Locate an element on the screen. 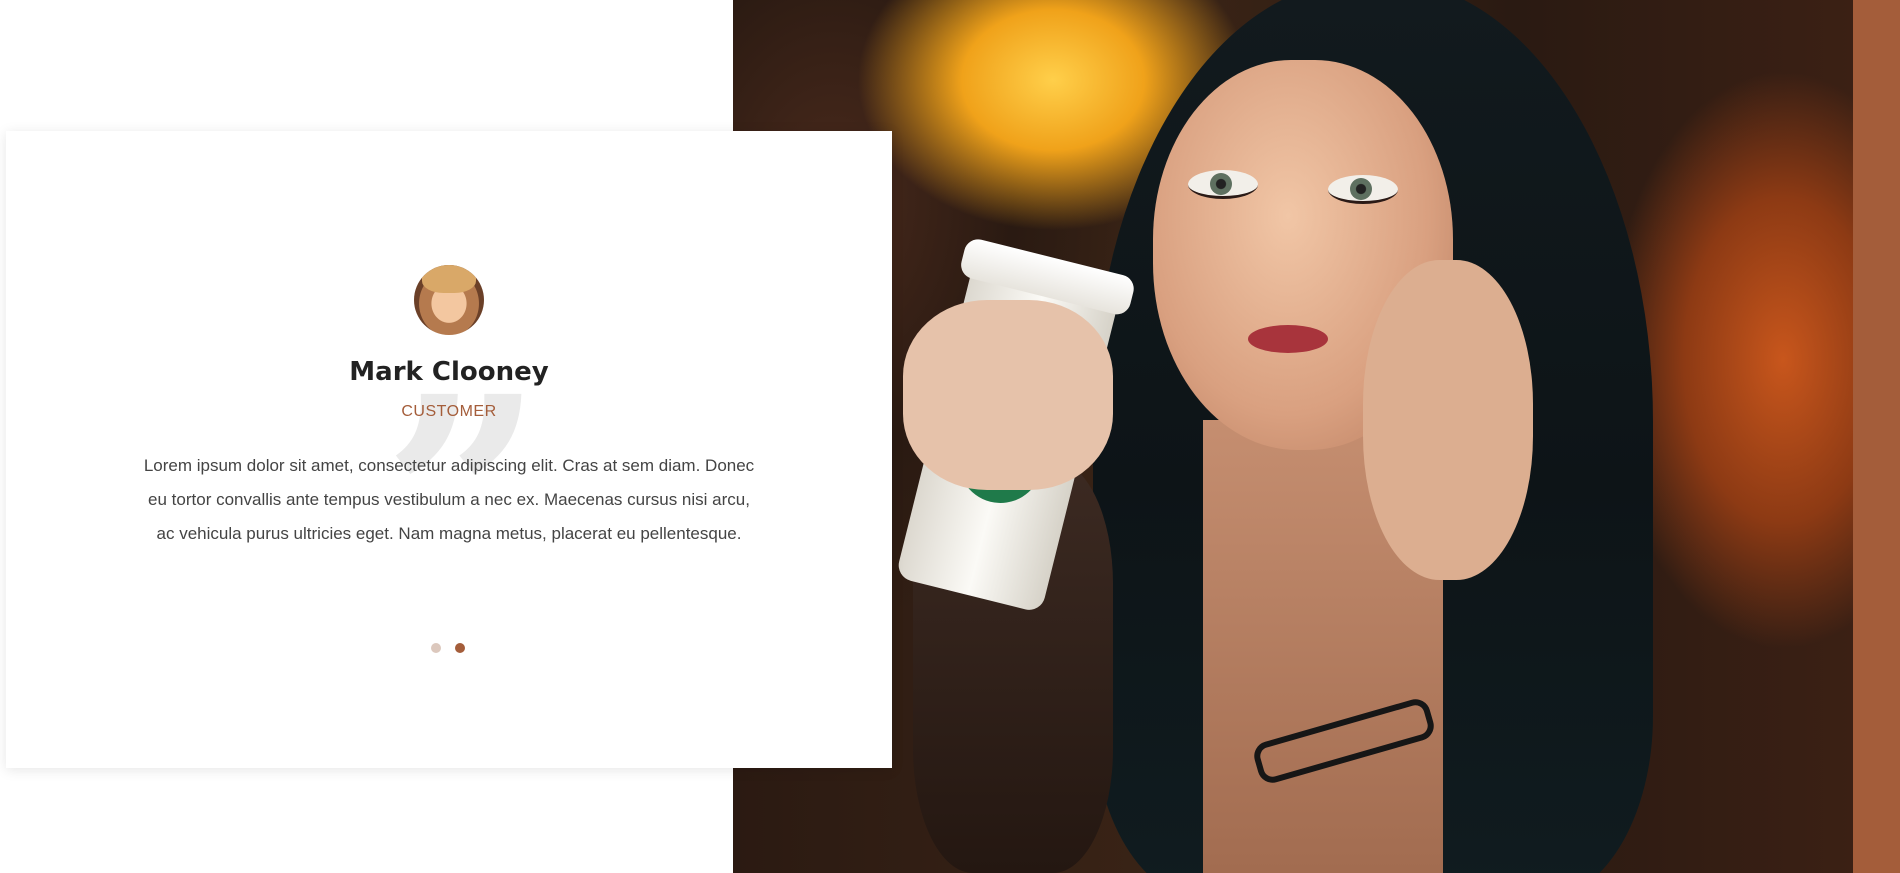  avatar is located at coordinates (449, 300).